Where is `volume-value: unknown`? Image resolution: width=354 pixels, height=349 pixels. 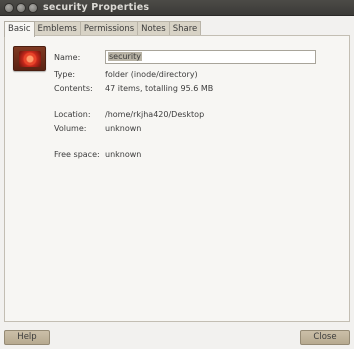
volume-value: unknown is located at coordinates (123, 128).